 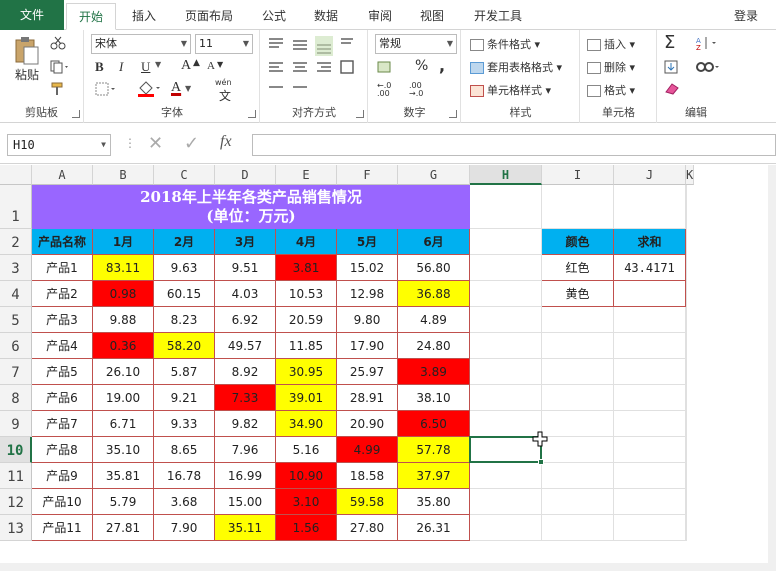 What do you see at coordinates (387, 68) in the screenshot?
I see `currency-icon` at bounding box center [387, 68].